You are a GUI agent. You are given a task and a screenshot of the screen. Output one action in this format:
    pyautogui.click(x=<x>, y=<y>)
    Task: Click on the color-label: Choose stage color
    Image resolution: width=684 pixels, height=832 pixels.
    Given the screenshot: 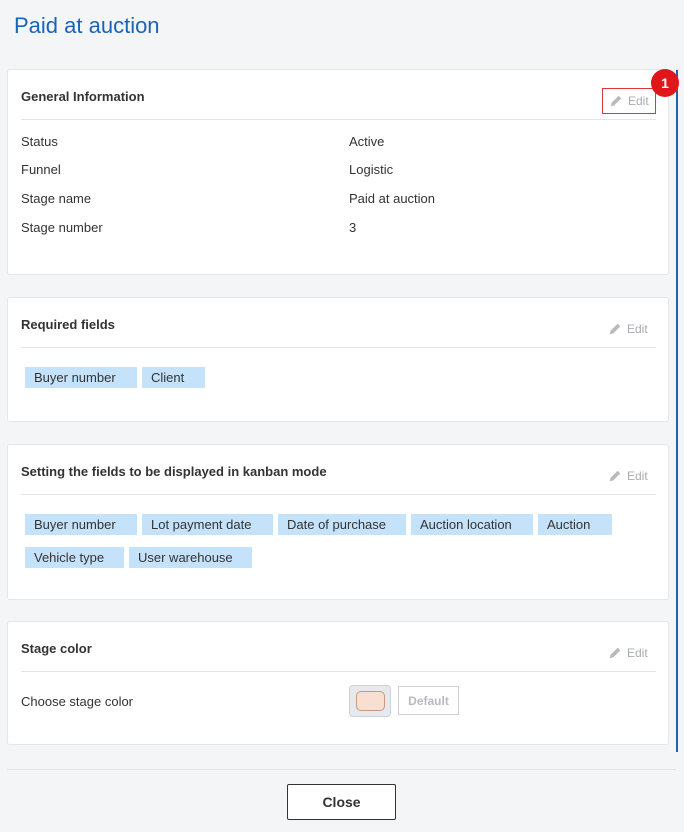 What is the action you would take?
    pyautogui.click(x=77, y=701)
    